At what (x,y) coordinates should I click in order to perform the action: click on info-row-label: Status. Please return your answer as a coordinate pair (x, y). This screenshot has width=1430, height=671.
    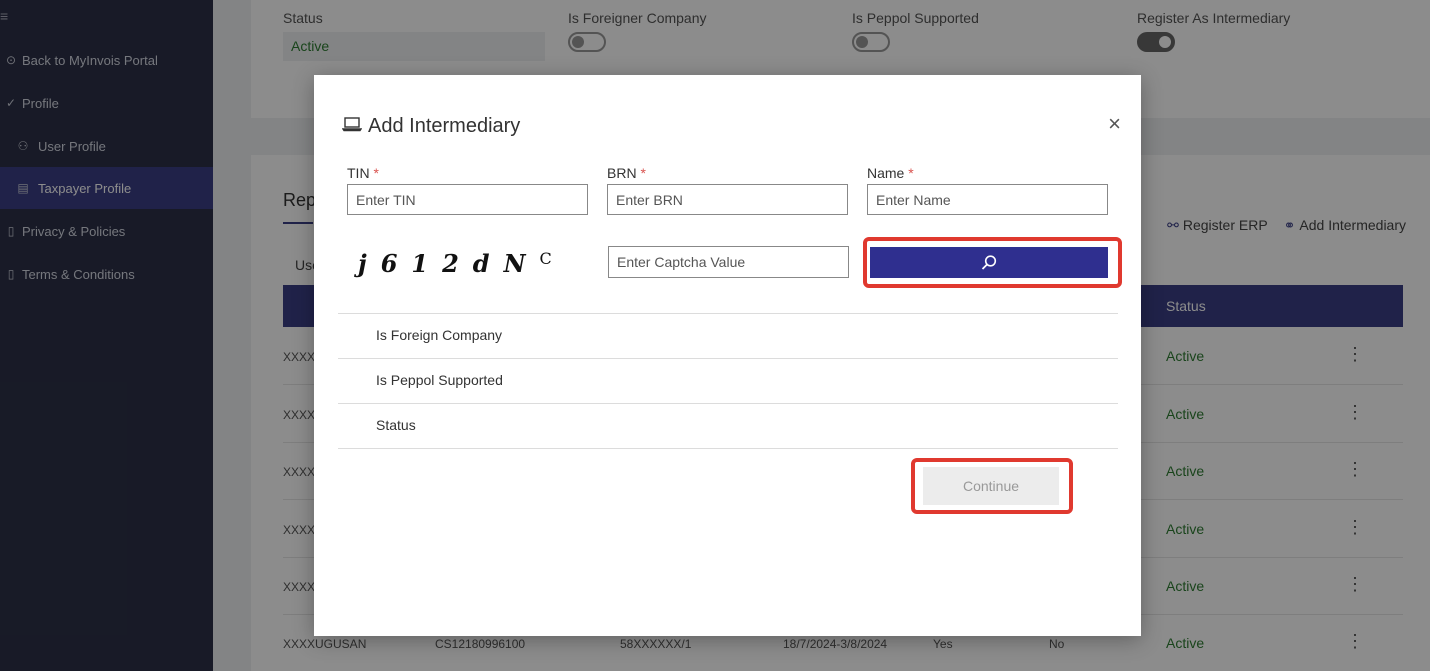
    Looking at the image, I should click on (396, 425).